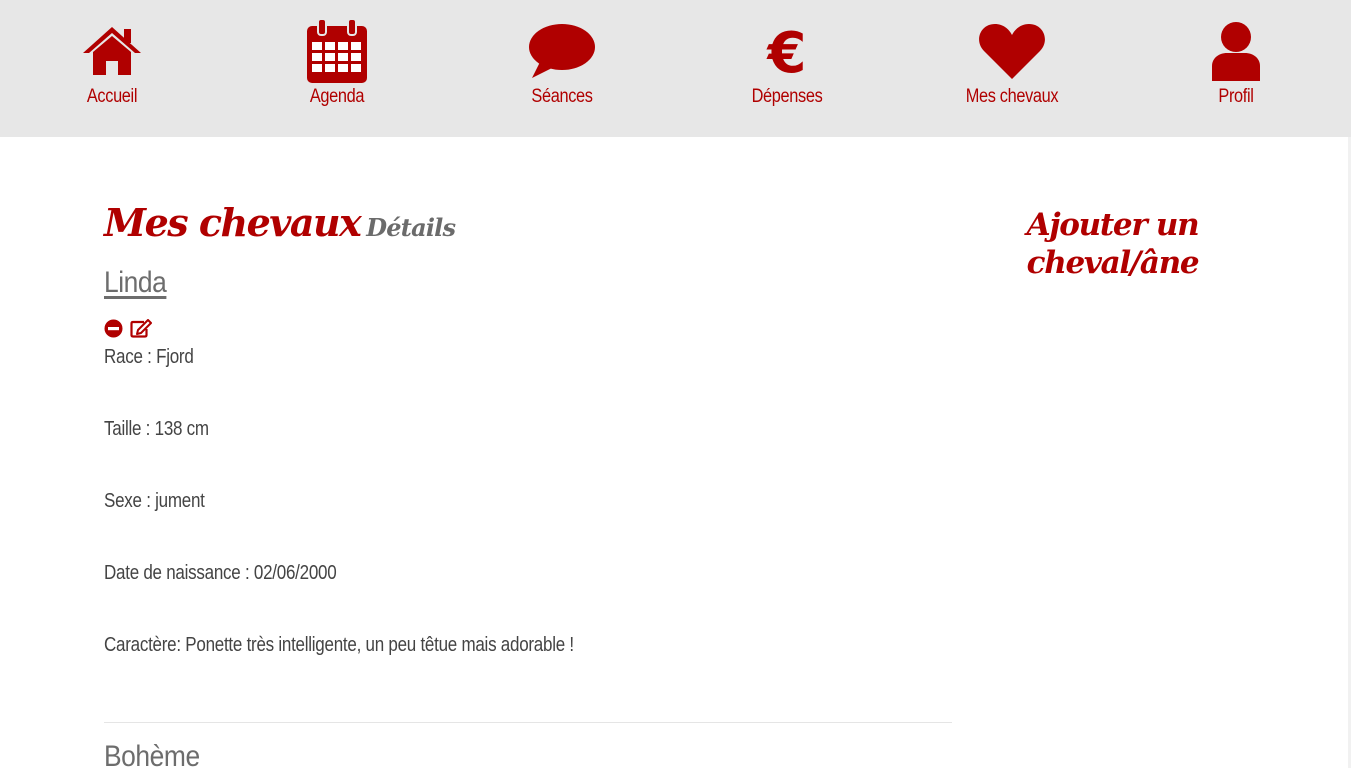  Describe the element at coordinates (156, 429) in the screenshot. I see `horse-size: Taille : 138 cm` at that location.